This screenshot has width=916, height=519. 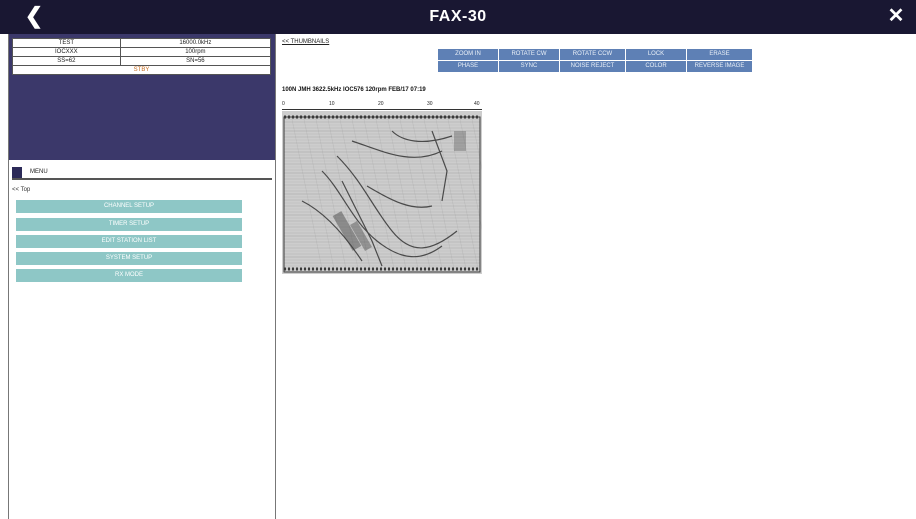 I want to click on zoom-in-button: ZOOM IN, so click(x=468, y=54).